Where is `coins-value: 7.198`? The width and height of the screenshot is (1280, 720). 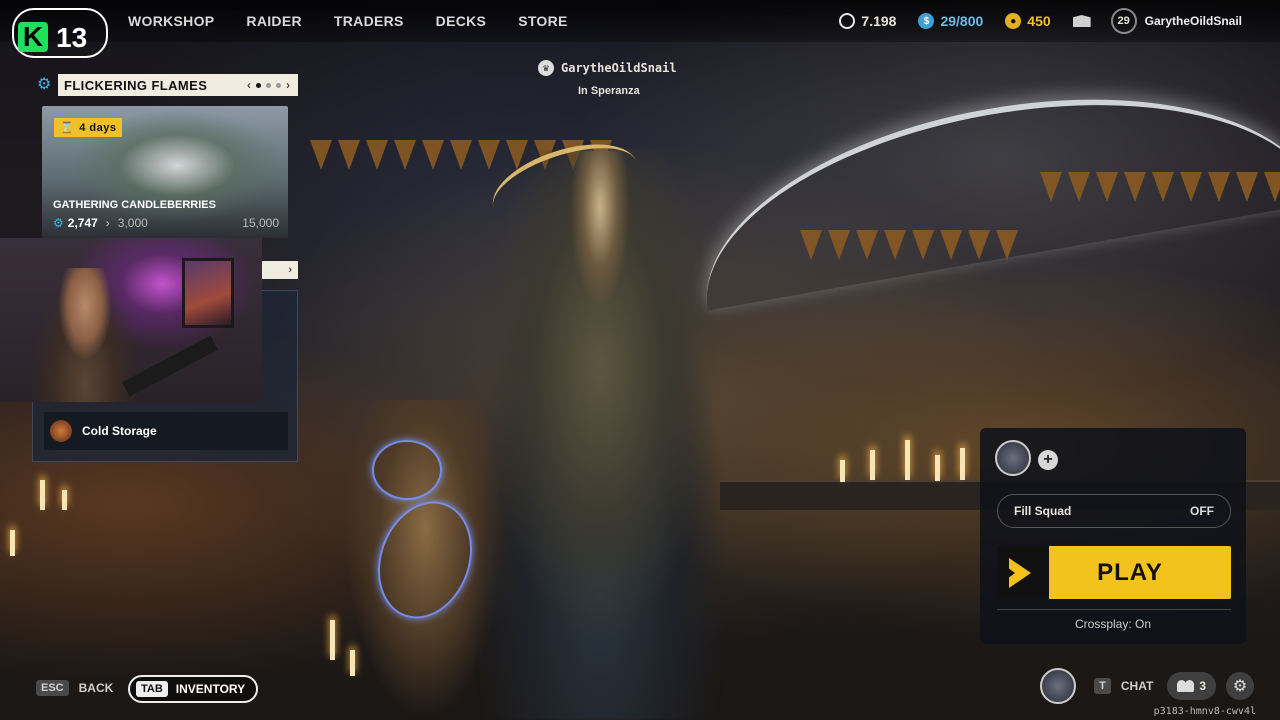 coins-value: 7.198 is located at coordinates (879, 21).